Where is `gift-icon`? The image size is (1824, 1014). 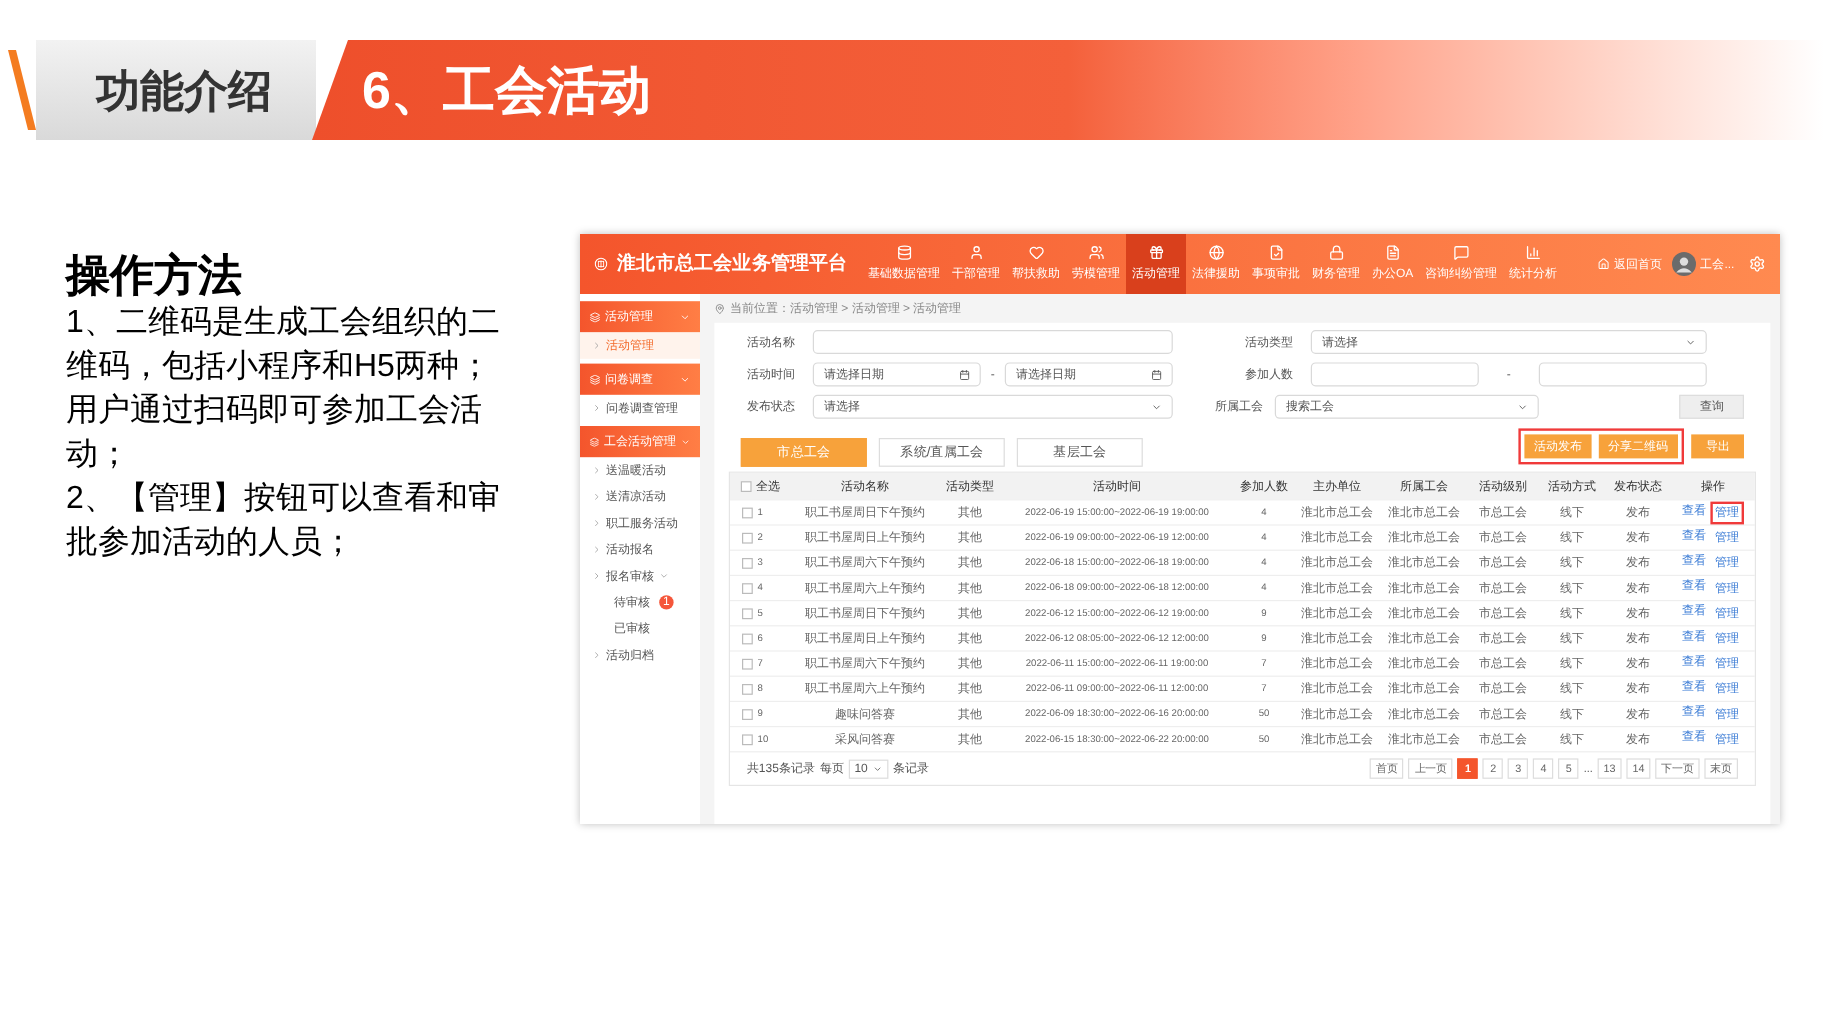
gift-icon is located at coordinates (1156, 252).